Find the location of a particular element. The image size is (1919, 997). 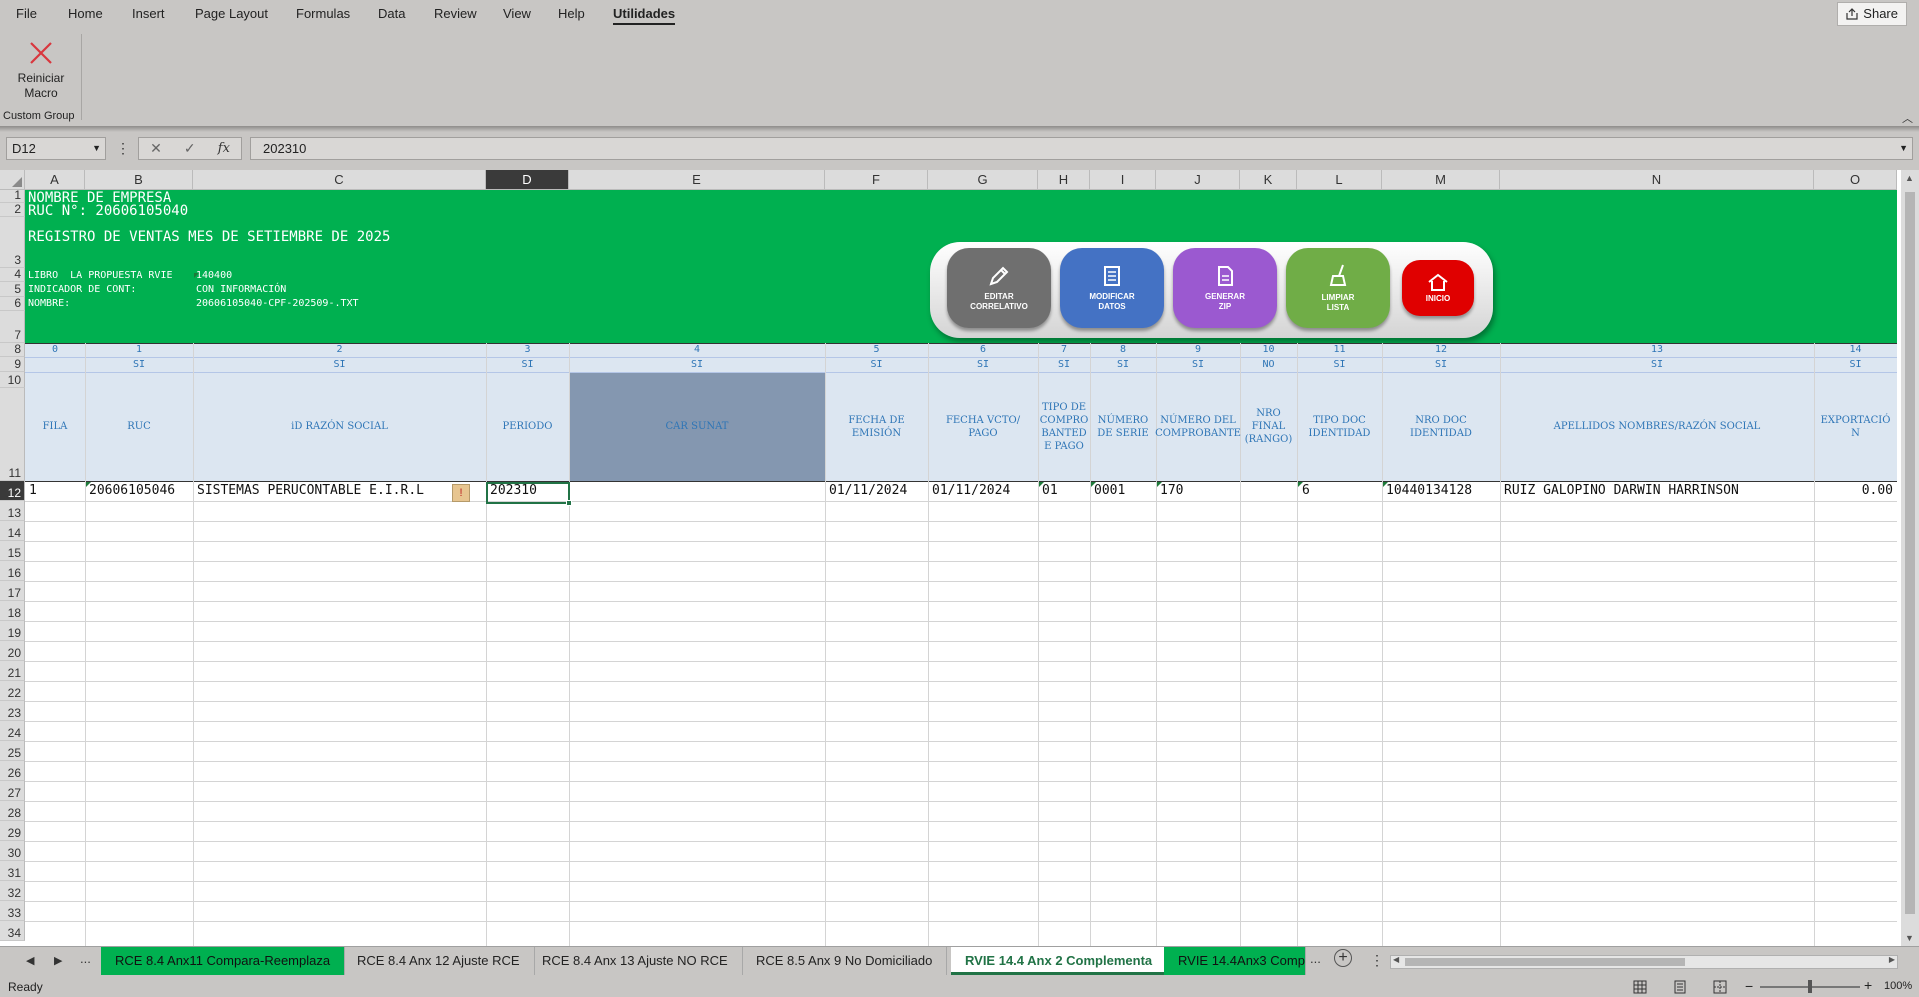

vertical-scrollbar: ▲ ▼ is located at coordinates (1910, 558).